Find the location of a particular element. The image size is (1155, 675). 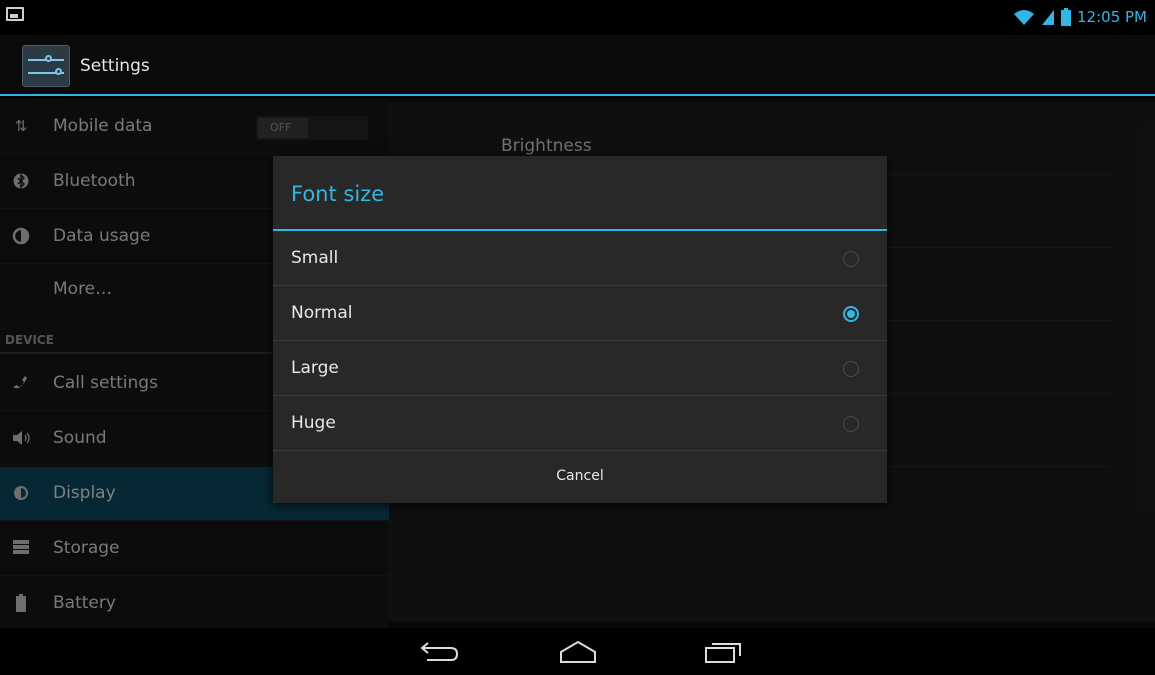

app-title: Settings is located at coordinates (115, 66).